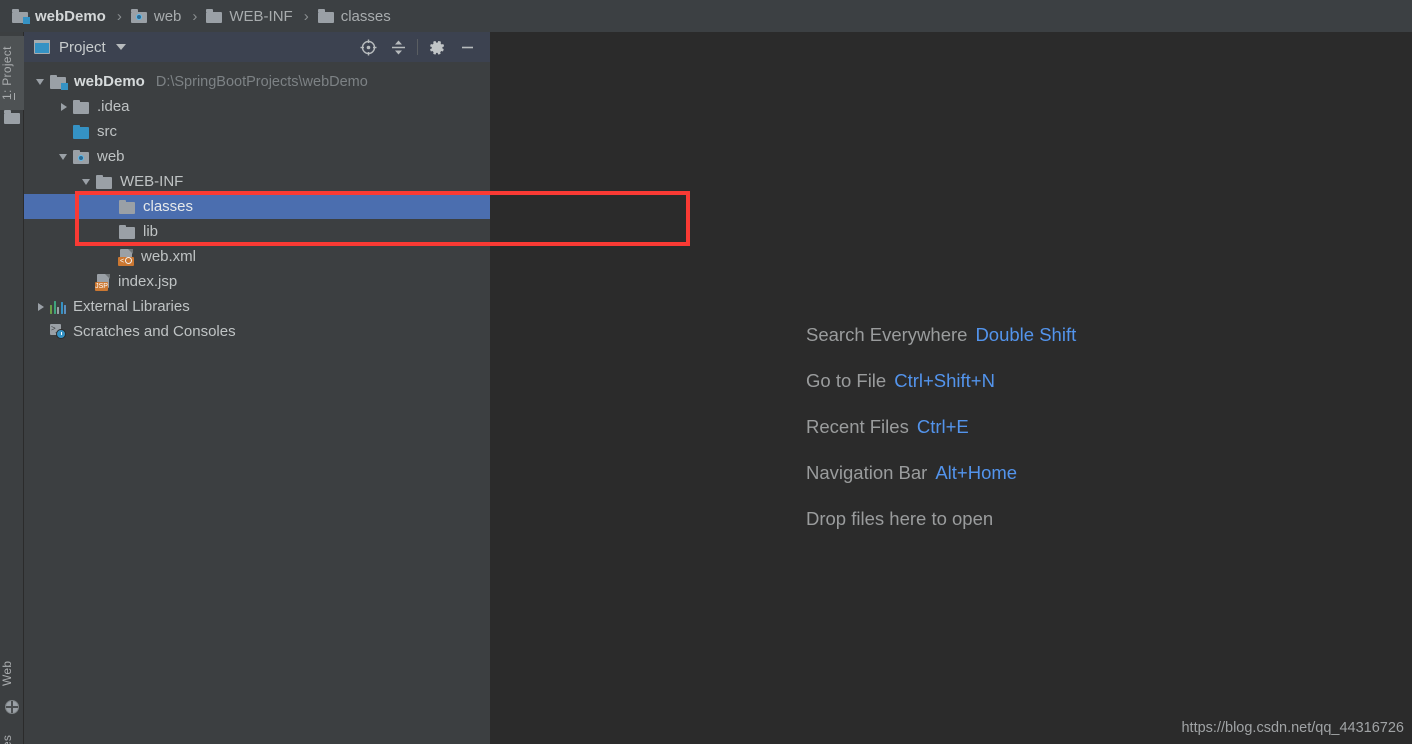  I want to click on minimize-icon, so click(467, 47).